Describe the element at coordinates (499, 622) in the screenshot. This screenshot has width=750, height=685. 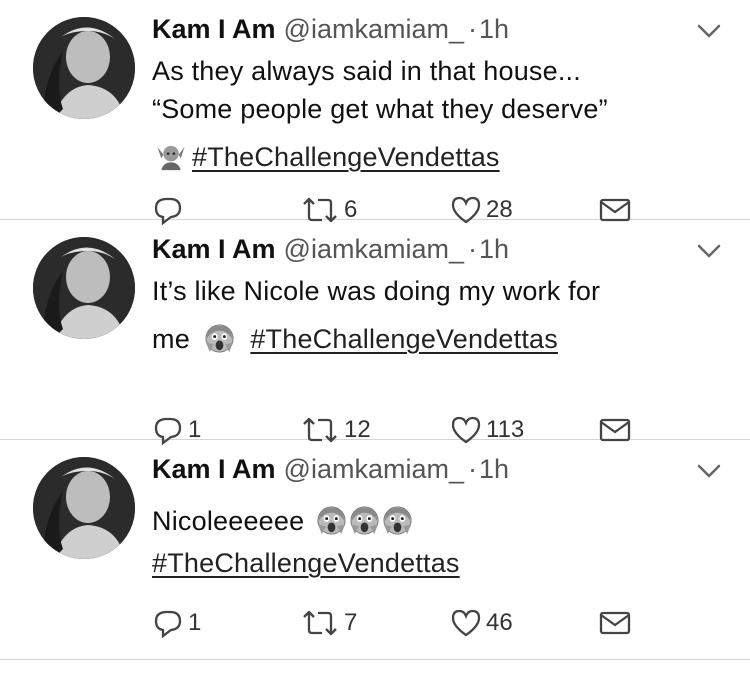
I see `like-count: 46` at that location.